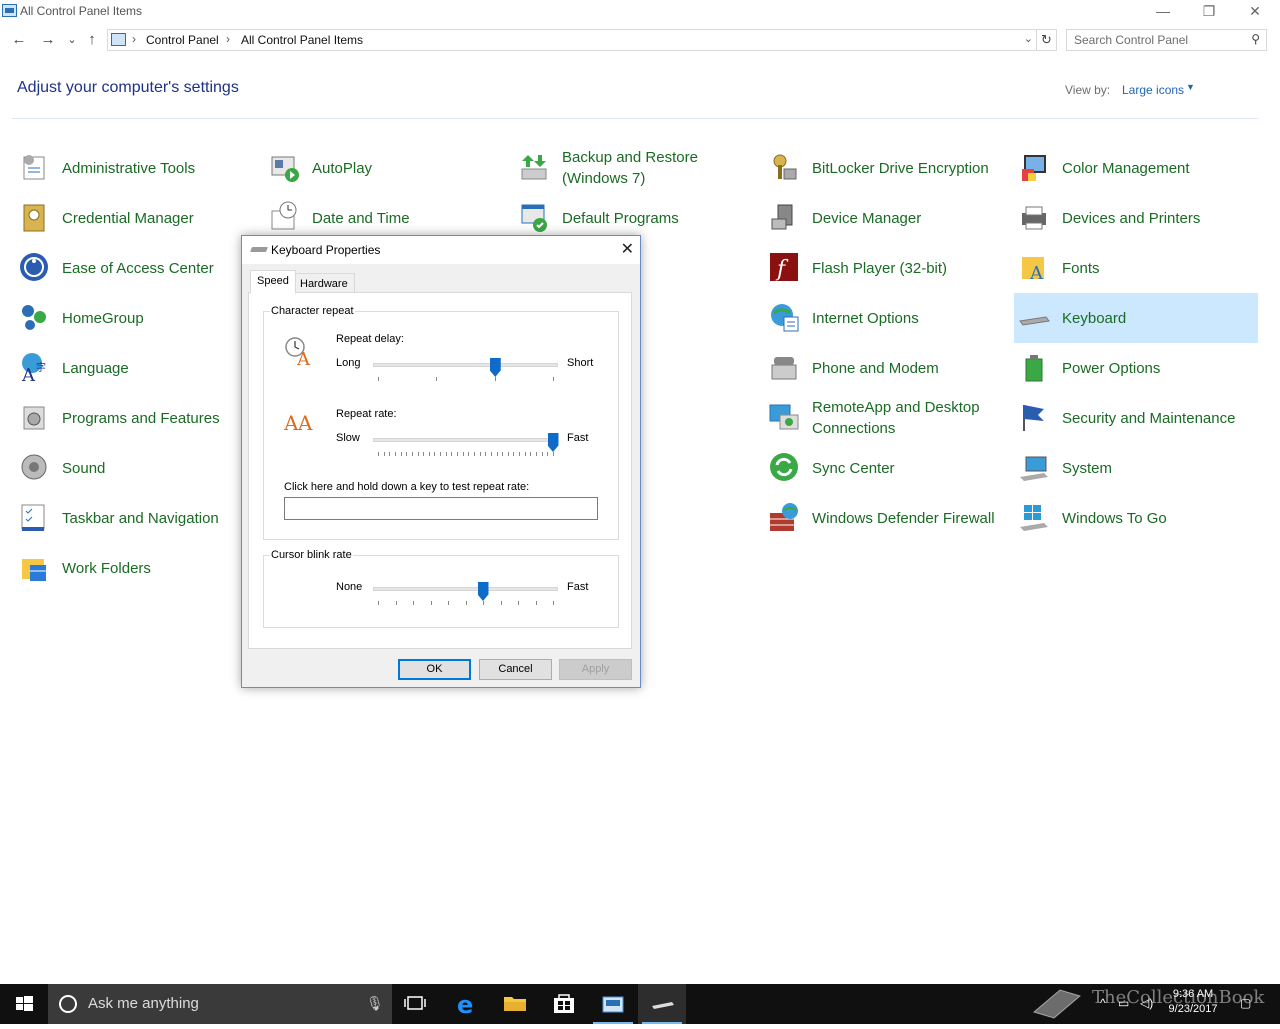 This screenshot has width=1280, height=1029. I want to click on breadcrumb-all-items: All Control Panel Items, so click(302, 40).